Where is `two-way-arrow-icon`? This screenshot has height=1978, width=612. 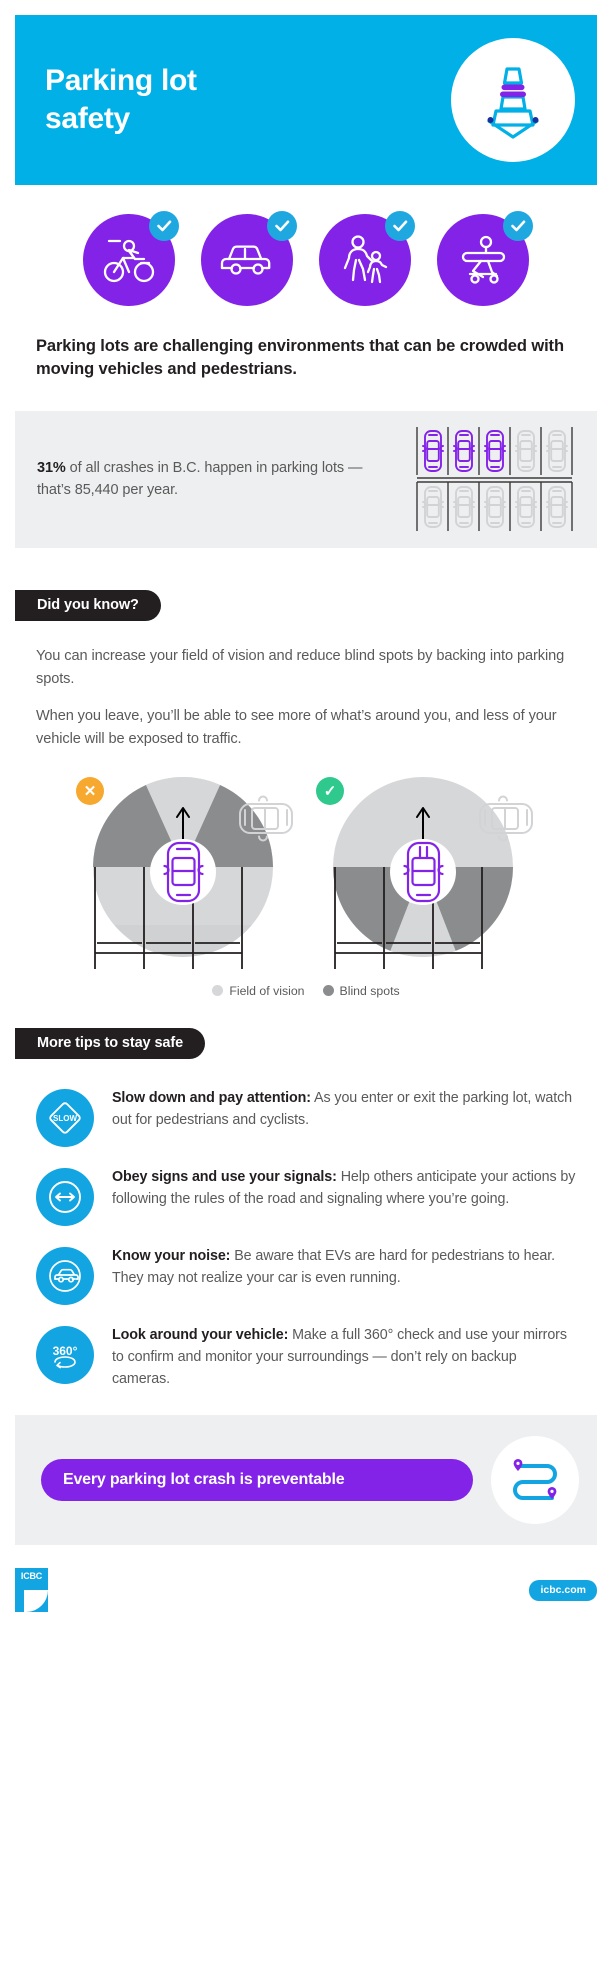
two-way-arrow-icon is located at coordinates (65, 1196).